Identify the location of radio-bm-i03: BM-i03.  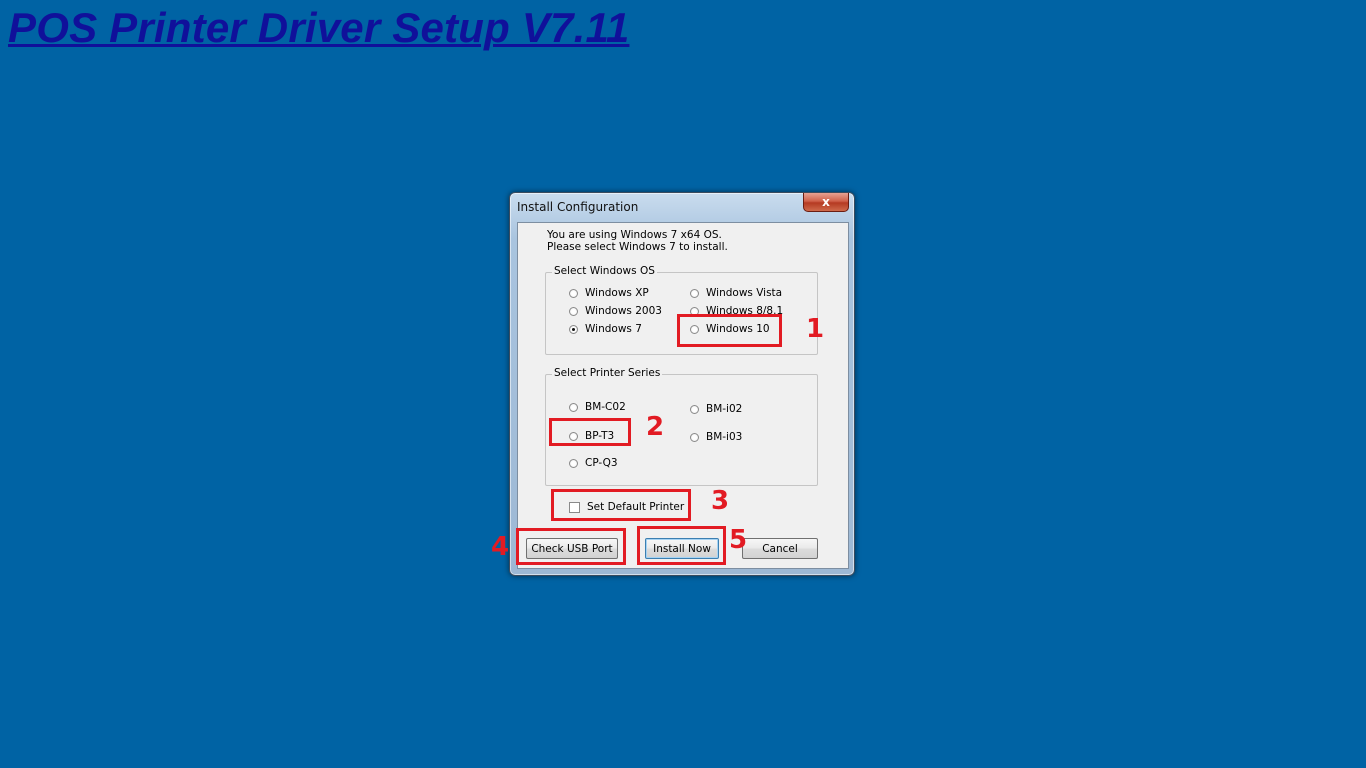
(716, 437).